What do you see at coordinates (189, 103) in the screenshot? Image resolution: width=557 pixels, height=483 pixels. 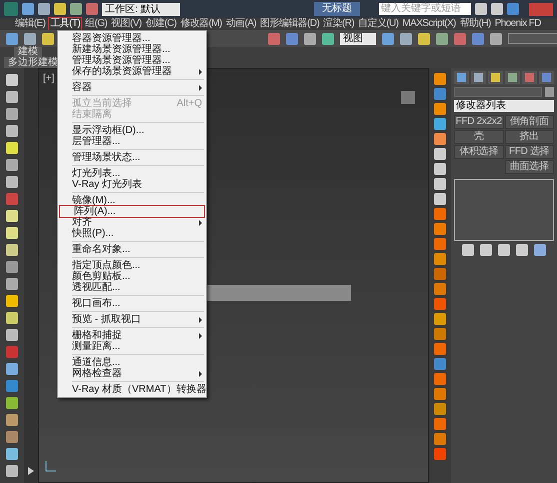 I see `shortcut-text: Alt+Q` at bounding box center [189, 103].